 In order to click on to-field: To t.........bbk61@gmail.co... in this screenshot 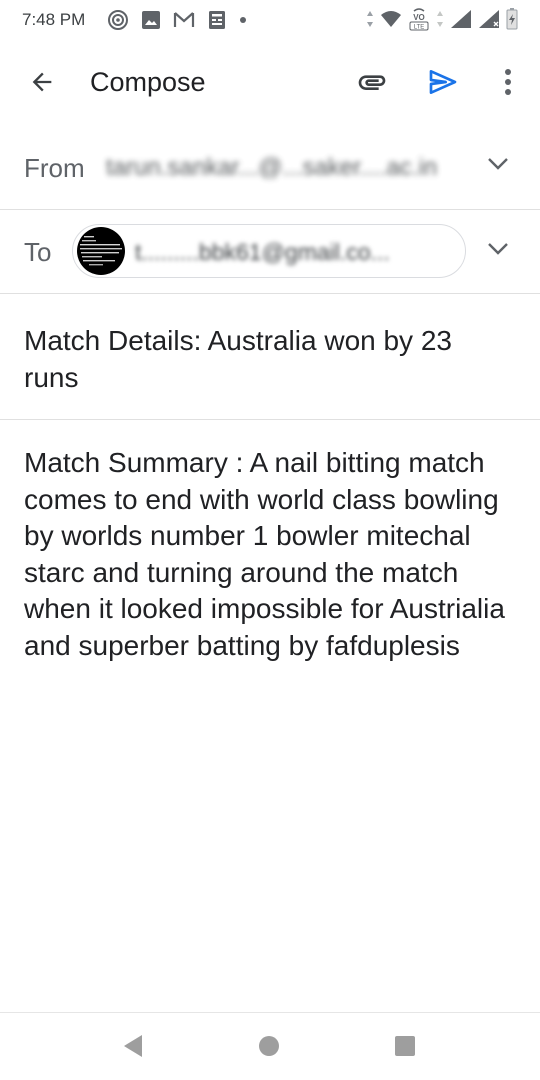, I will do `click(270, 252)`.